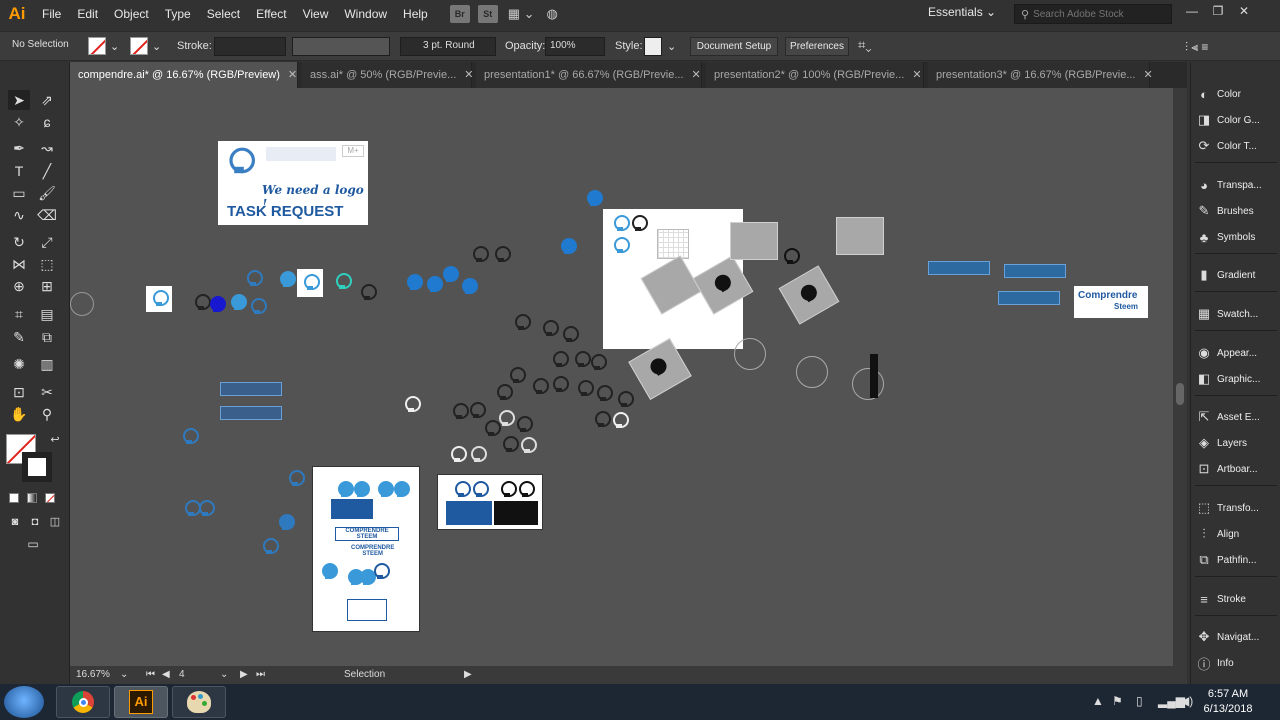 This screenshot has width=1280, height=720. Describe the element at coordinates (47, 314) in the screenshot. I see `gradient-tool-icon: ▤` at that location.